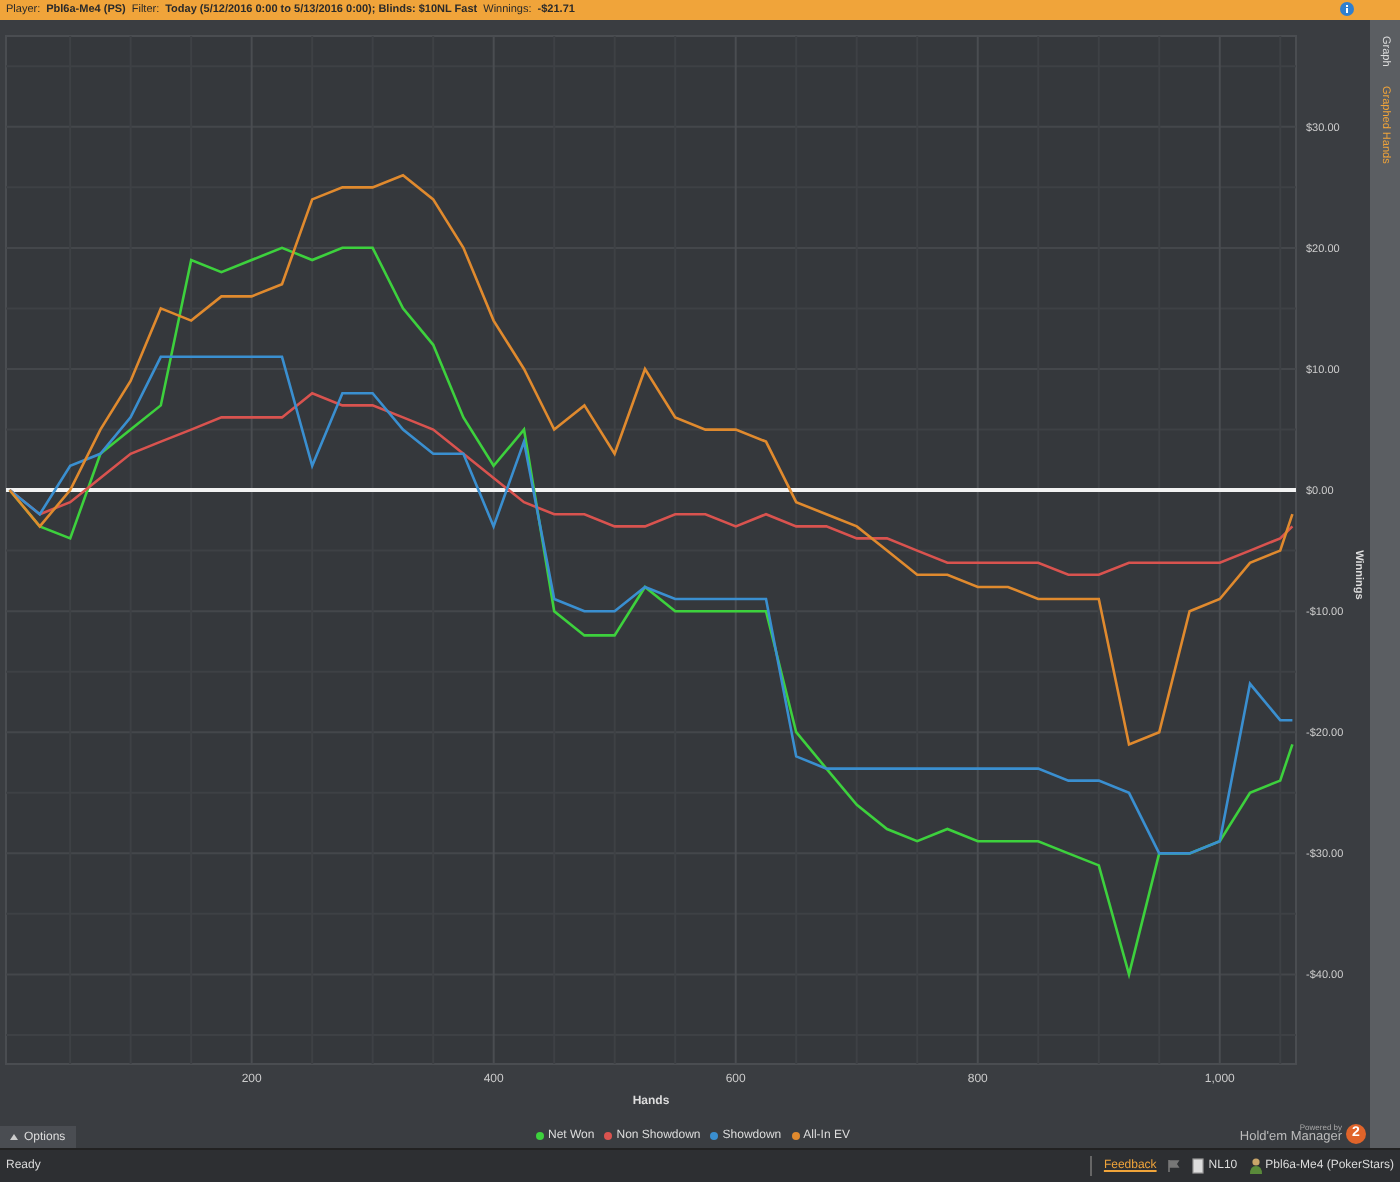  I want to click on cards-icon, so click(1198, 1166).